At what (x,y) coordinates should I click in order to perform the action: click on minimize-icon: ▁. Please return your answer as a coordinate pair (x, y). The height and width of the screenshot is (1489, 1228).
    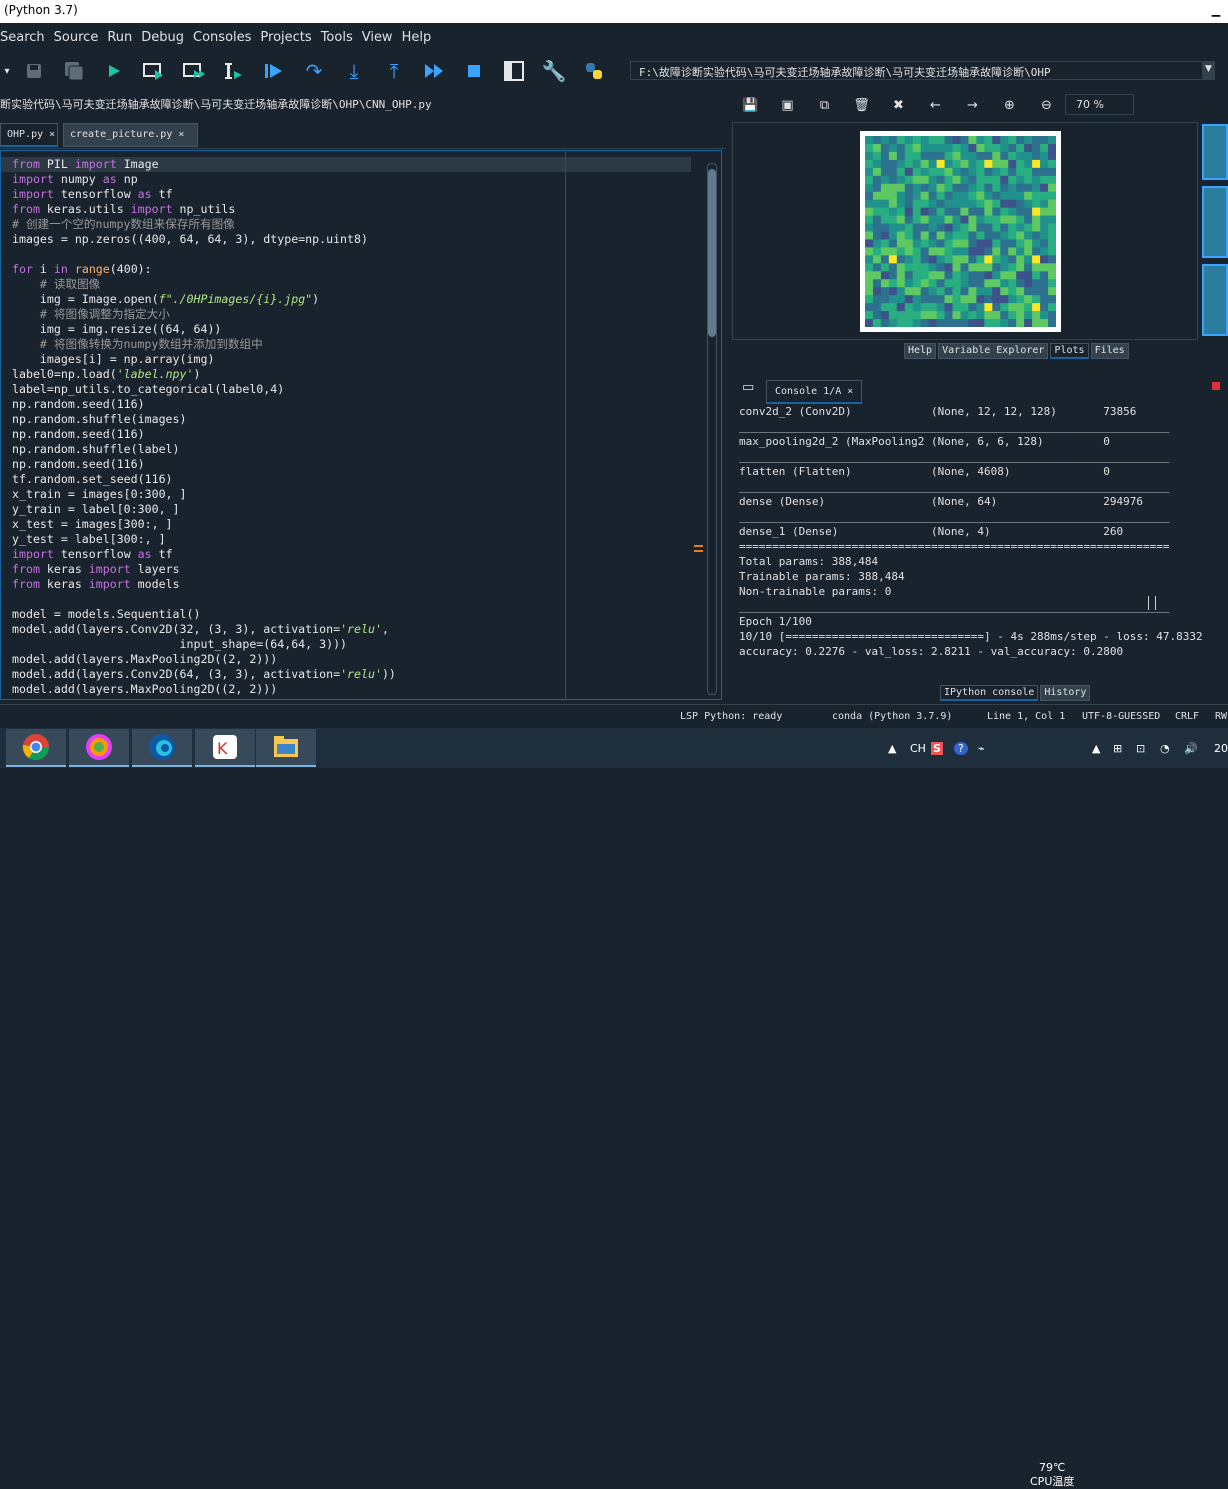
    Looking at the image, I should click on (1216, 10).